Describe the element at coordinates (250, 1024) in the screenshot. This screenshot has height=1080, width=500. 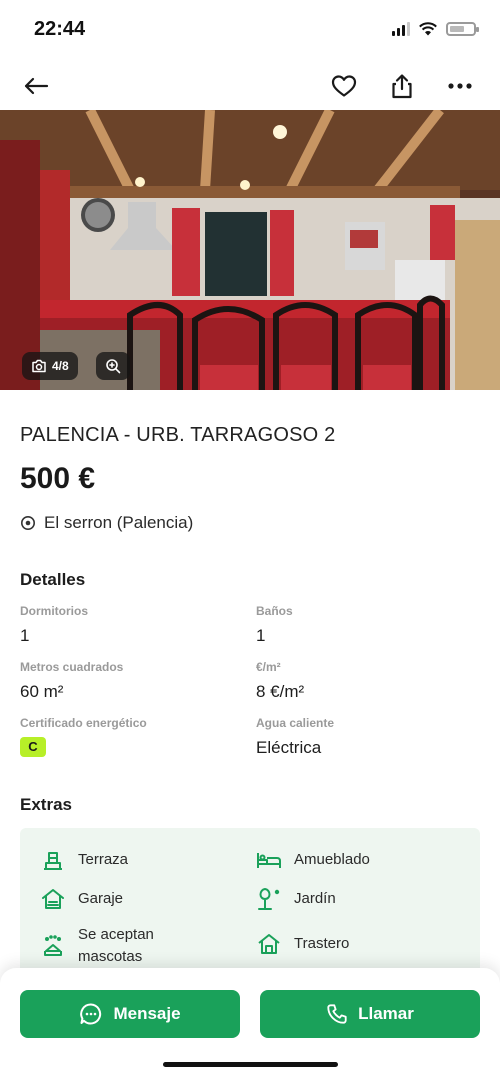
I see `bottom-action-bar: Mensaje Llamar` at that location.